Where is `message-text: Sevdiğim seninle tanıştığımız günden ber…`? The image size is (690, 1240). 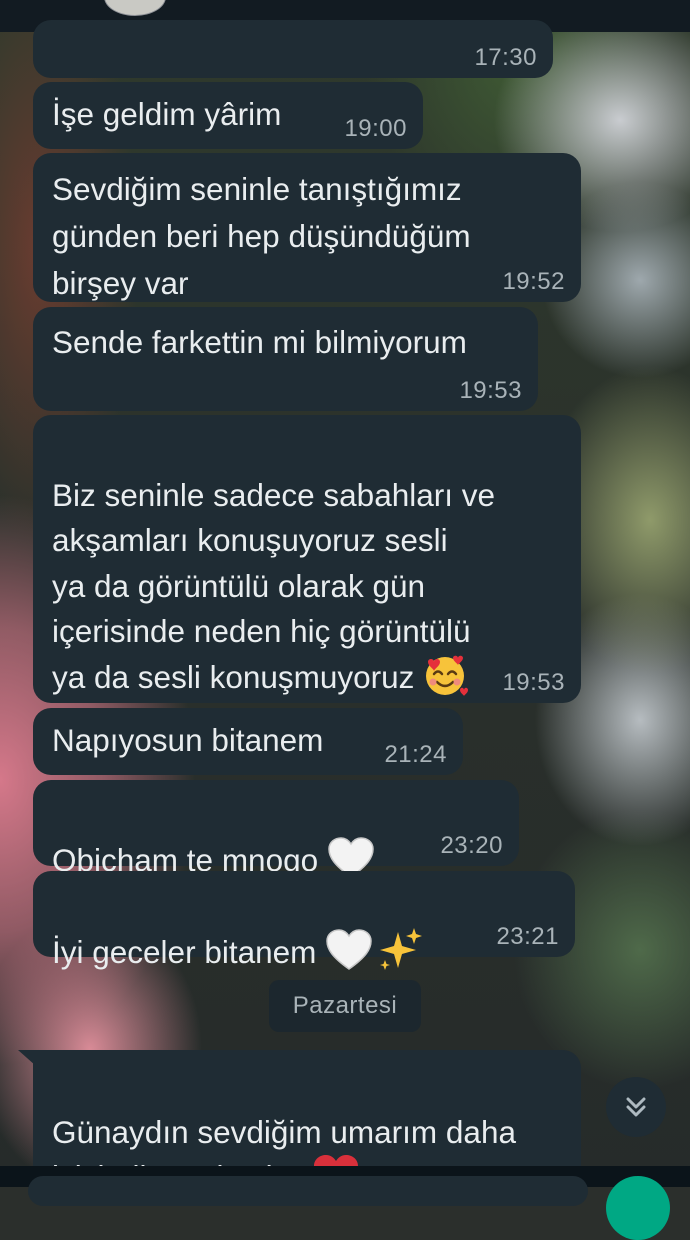
message-text: Sevdiğim seninle tanıştığımız günden ber… is located at coordinates (261, 236).